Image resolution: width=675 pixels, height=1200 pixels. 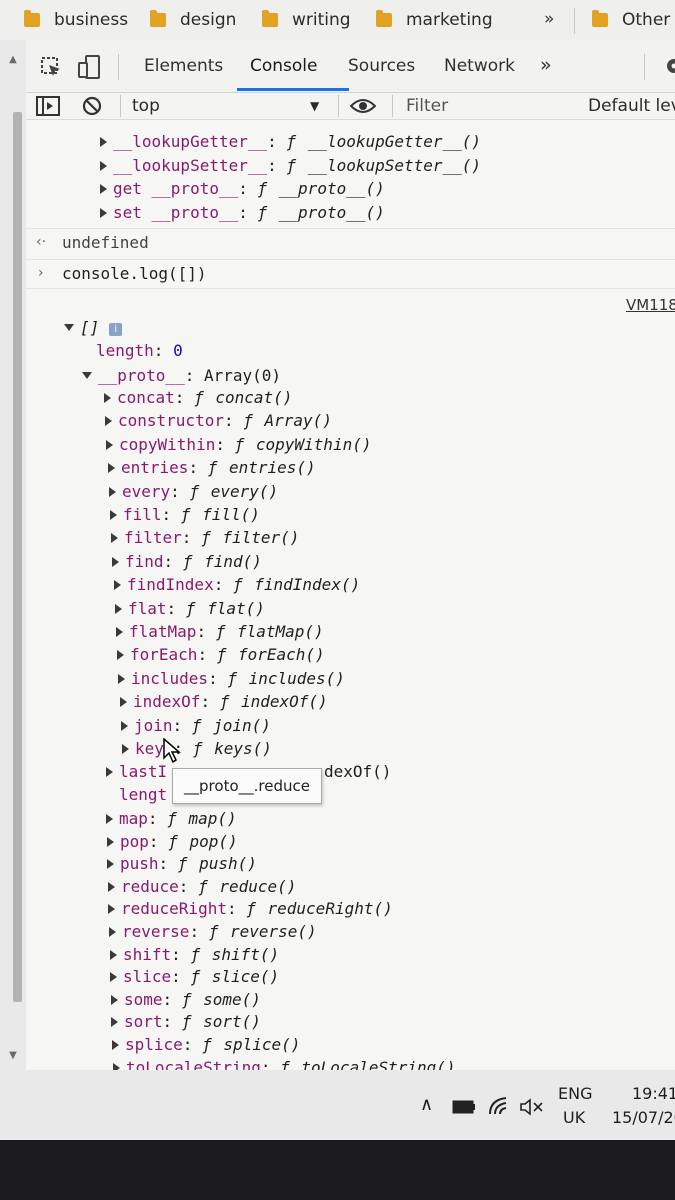 I want to click on bookmark-design: design, so click(x=193, y=20).